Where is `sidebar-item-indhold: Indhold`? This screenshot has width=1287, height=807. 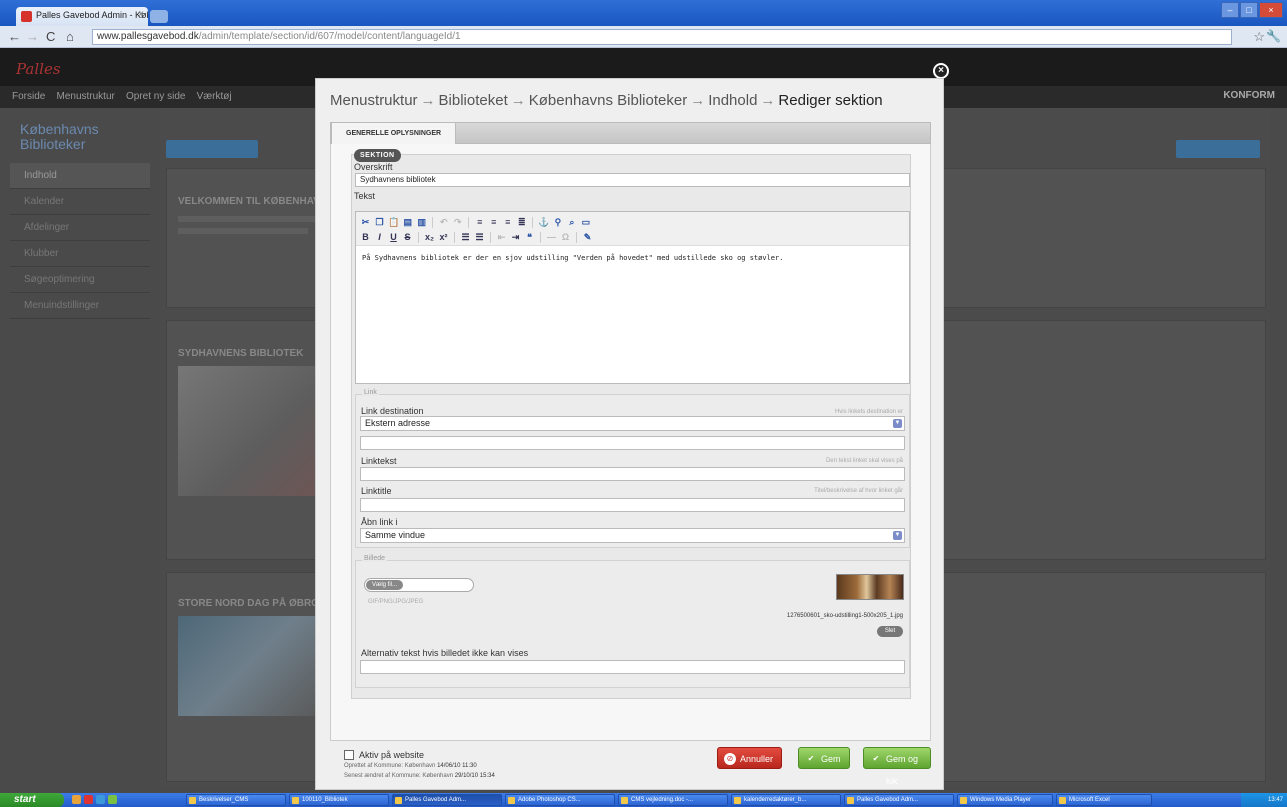
sidebar-item-indhold: Indhold is located at coordinates (80, 175).